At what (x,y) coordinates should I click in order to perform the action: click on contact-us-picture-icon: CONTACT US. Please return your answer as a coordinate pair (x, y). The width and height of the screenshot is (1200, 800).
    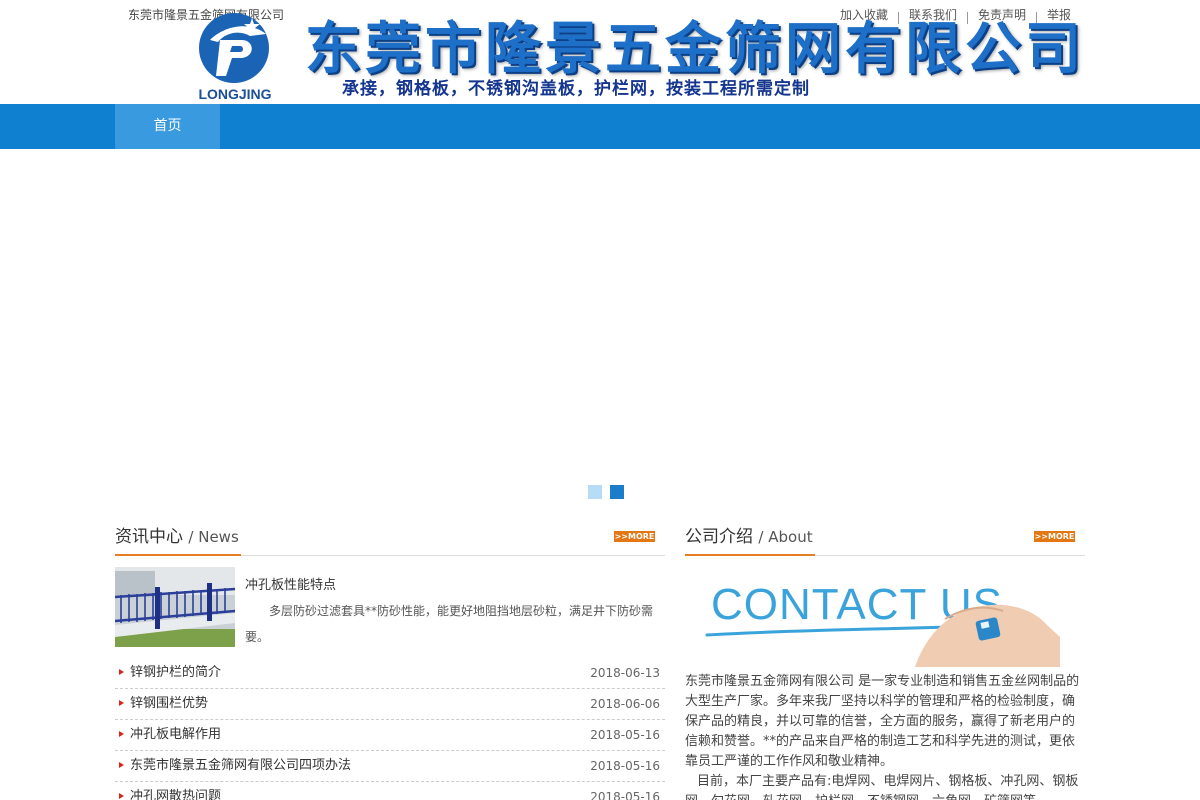
    Looking at the image, I should click on (882, 623).